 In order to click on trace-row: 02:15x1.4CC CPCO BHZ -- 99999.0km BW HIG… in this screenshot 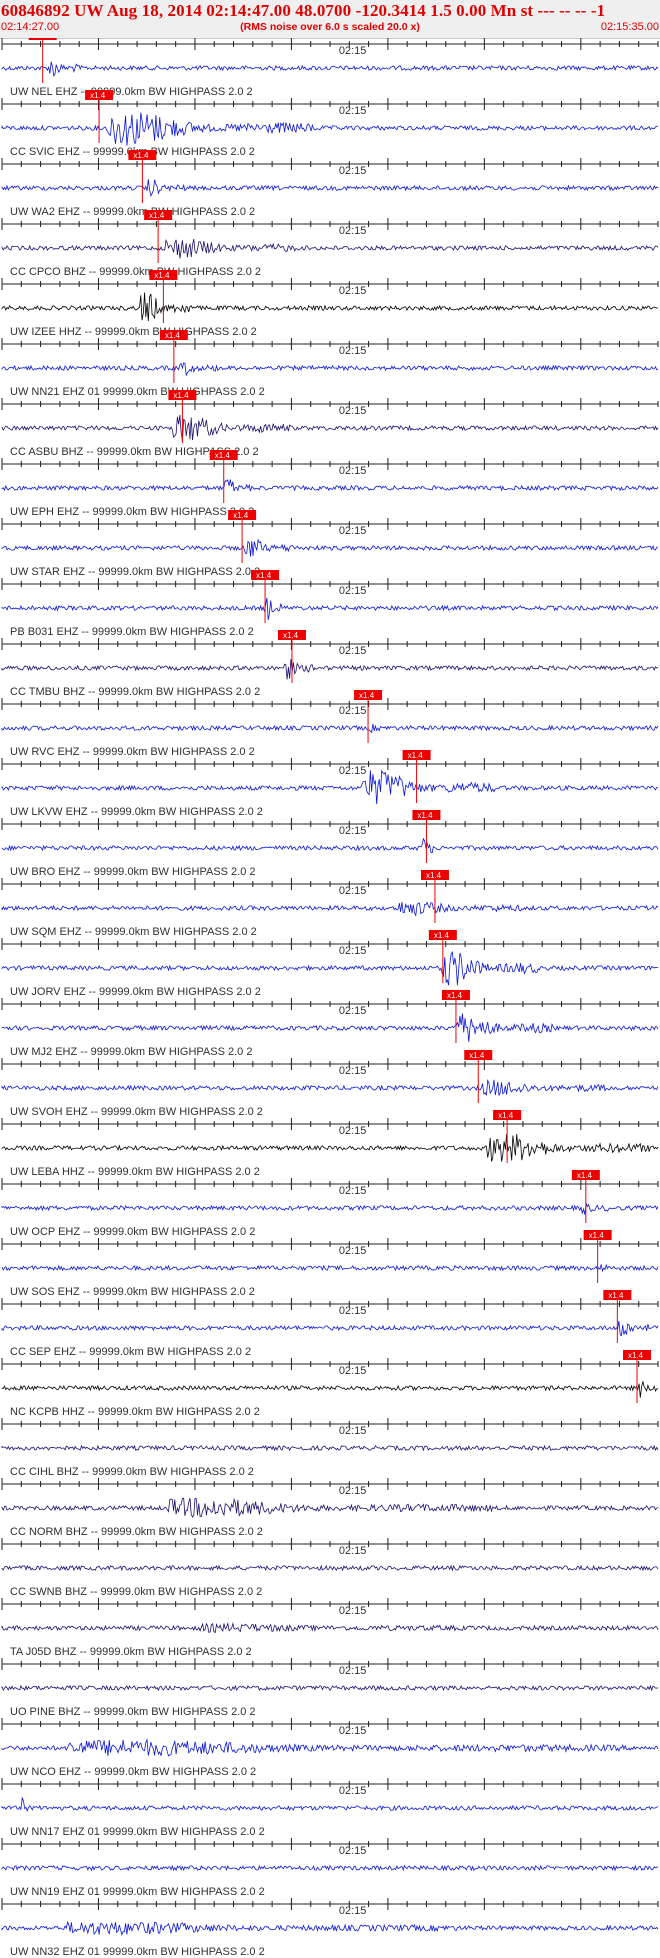, I will do `click(330, 244)`.